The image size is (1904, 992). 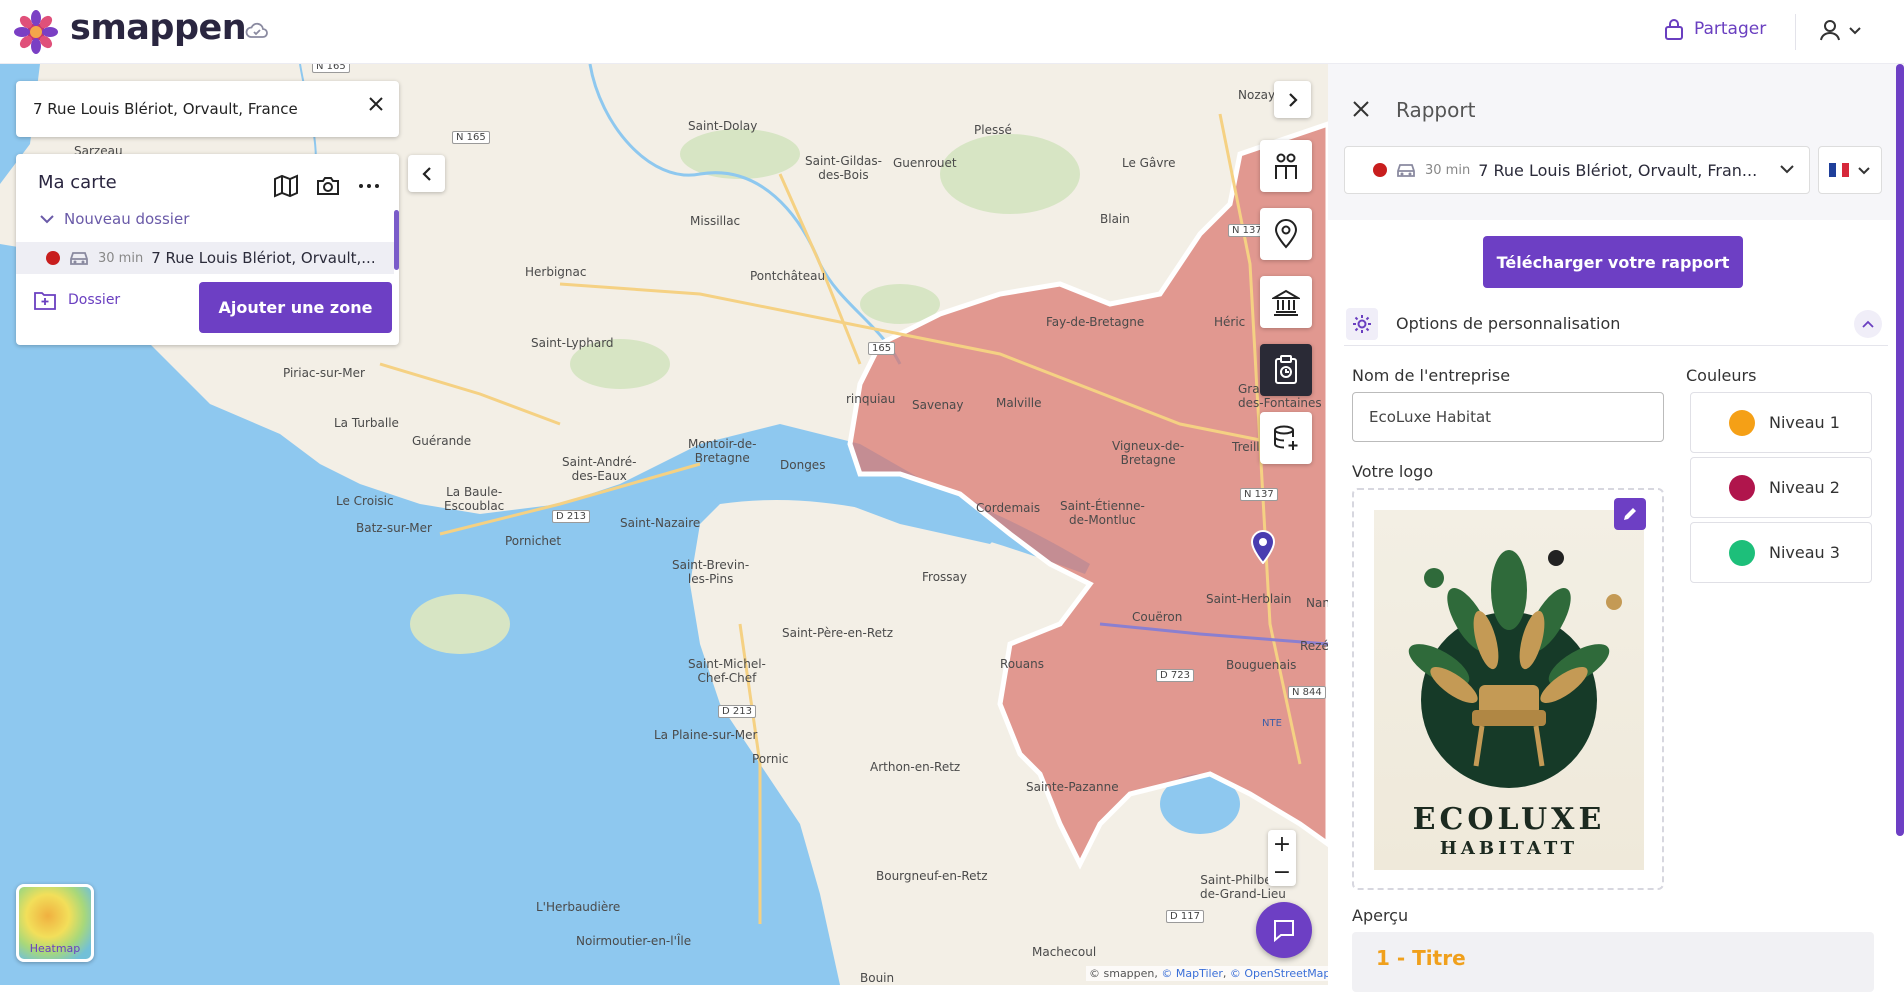 I want to click on chat-button, so click(x=1284, y=930).